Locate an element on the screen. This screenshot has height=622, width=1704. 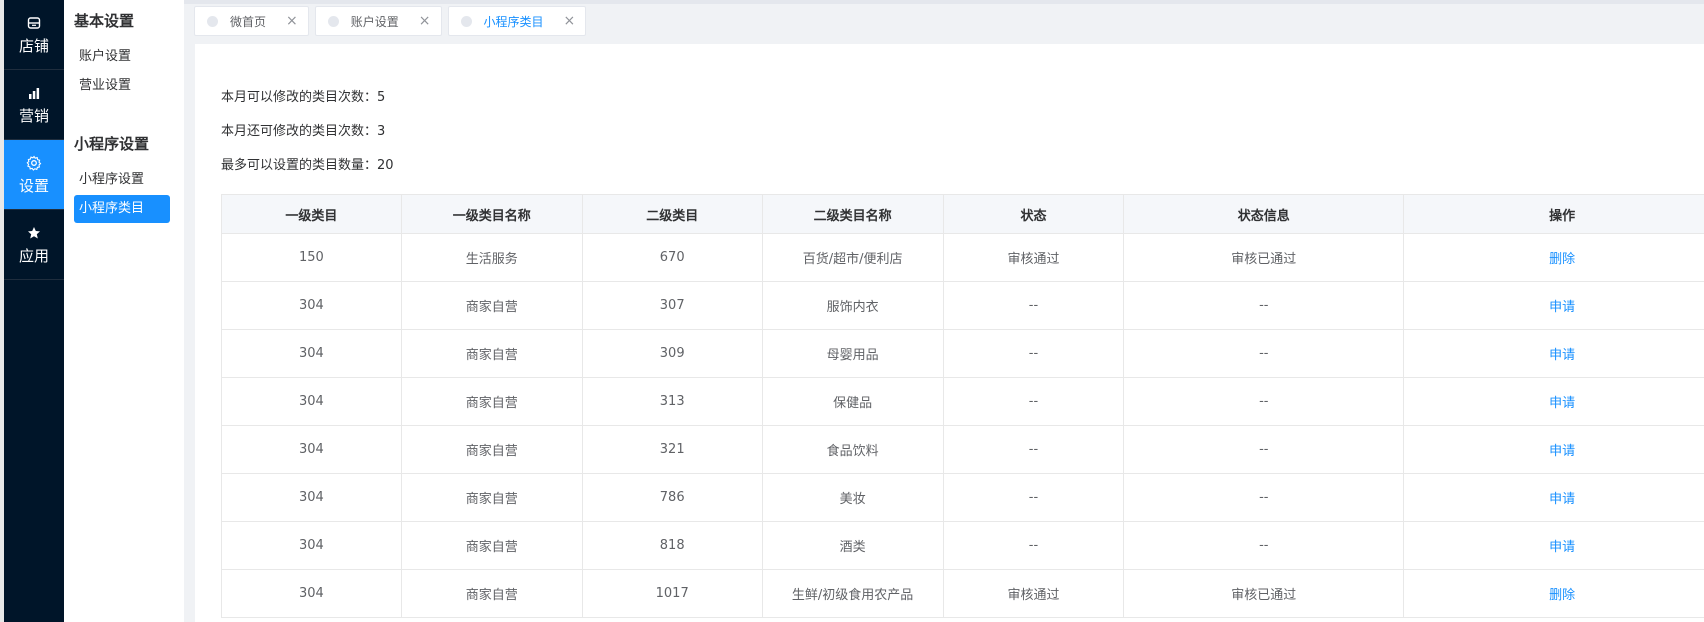
table-cell: 321 is located at coordinates (672, 449).